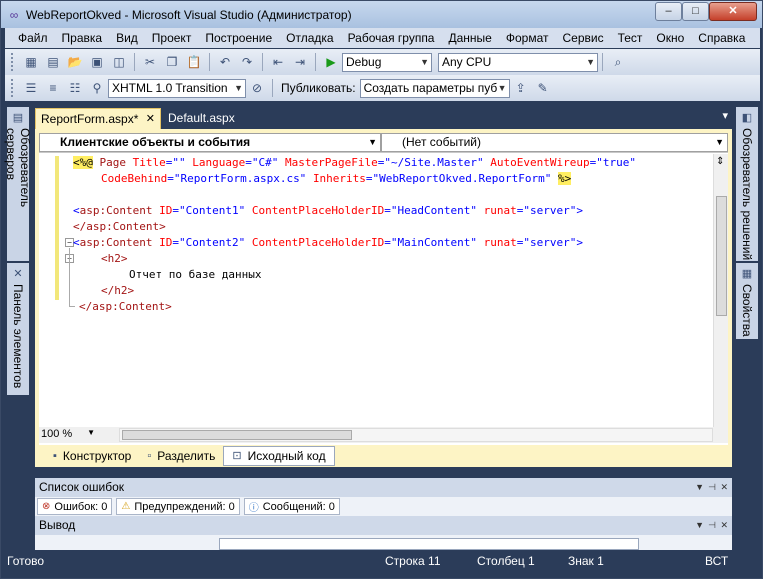 The width and height of the screenshot is (763, 579). I want to click on error-icon: ⊗, so click(46, 506).